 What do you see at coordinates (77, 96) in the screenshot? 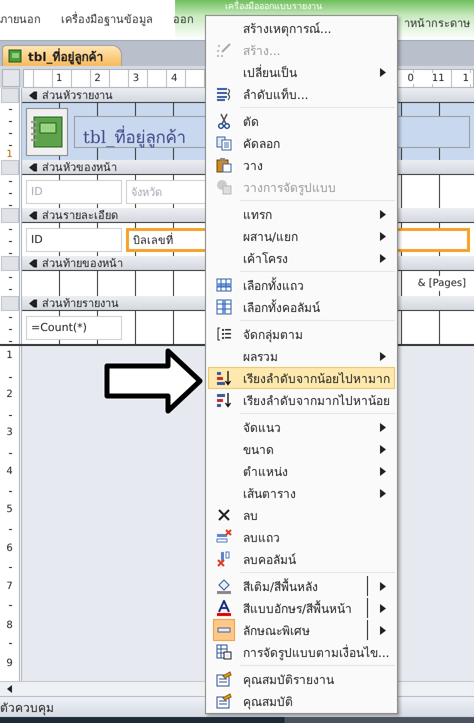
I see `section-title: ส่วนหัวรายงาน` at bounding box center [77, 96].